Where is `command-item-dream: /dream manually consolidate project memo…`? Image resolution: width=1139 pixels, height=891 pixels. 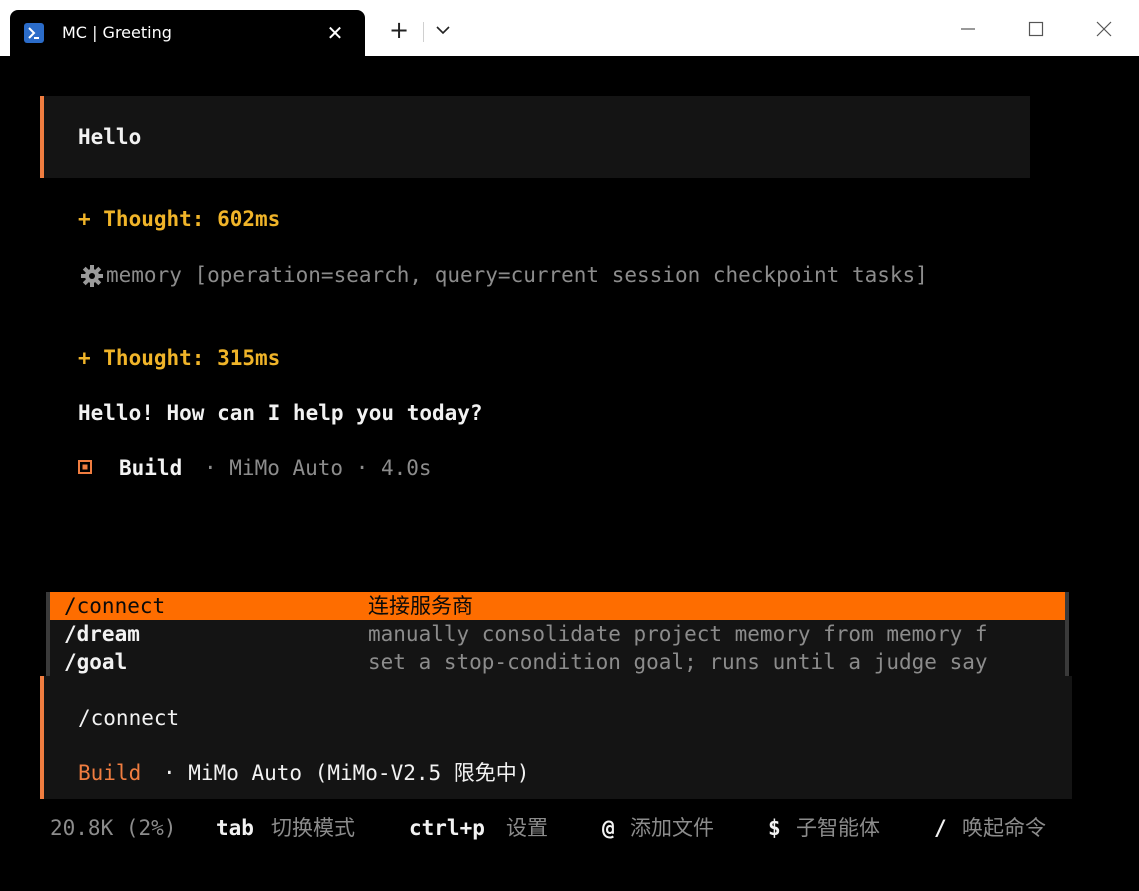 command-item-dream: /dream manually consolidate project memo… is located at coordinates (557, 634).